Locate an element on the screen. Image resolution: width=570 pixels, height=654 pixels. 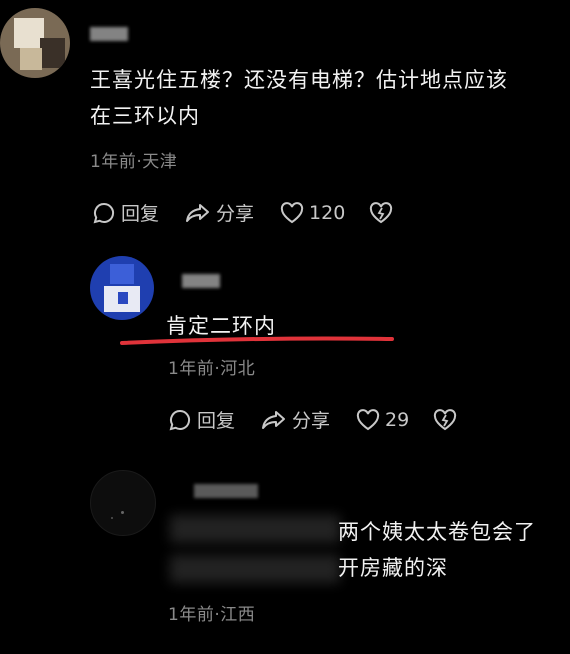
comment-text: 王喜光住五楼？还没有电梯？估计地点应该 在三环以内 is located at coordinates (299, 98).